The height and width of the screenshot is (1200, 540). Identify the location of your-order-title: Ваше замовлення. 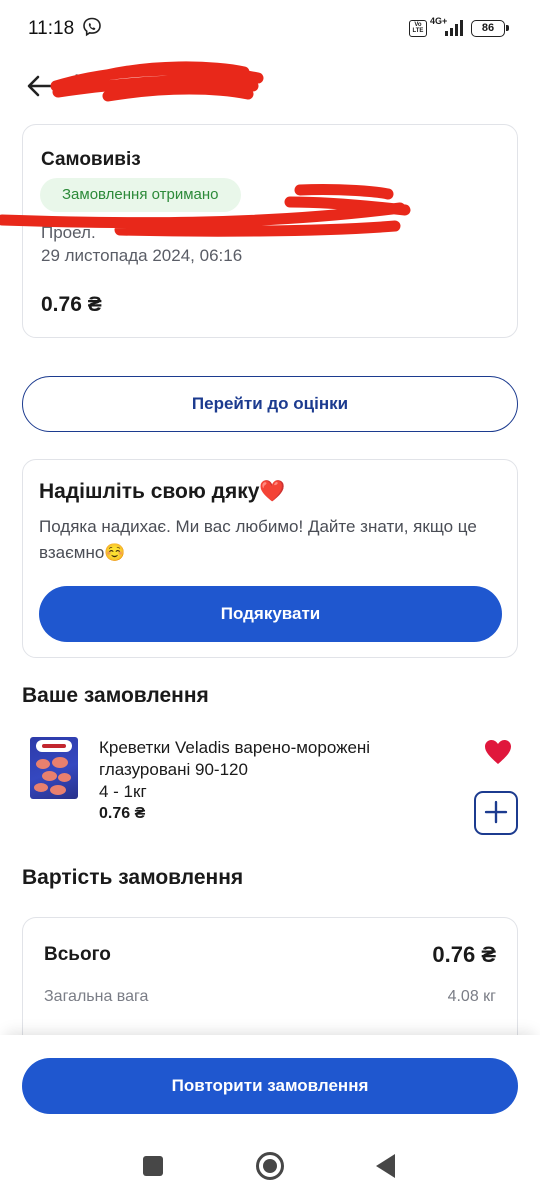
(115, 695).